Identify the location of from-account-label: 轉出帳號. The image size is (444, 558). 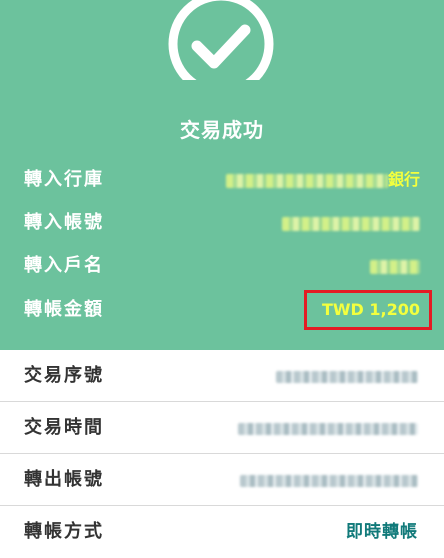
(64, 479).